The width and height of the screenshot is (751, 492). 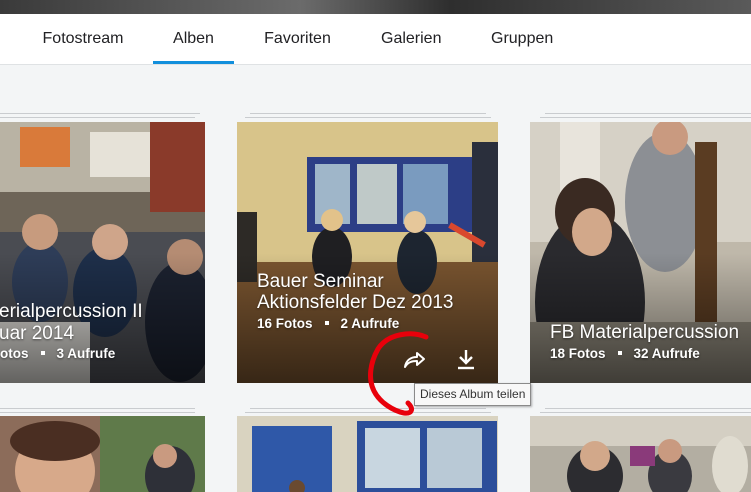 I want to click on album-title-line1: Bauer Seminar, so click(x=320, y=281).